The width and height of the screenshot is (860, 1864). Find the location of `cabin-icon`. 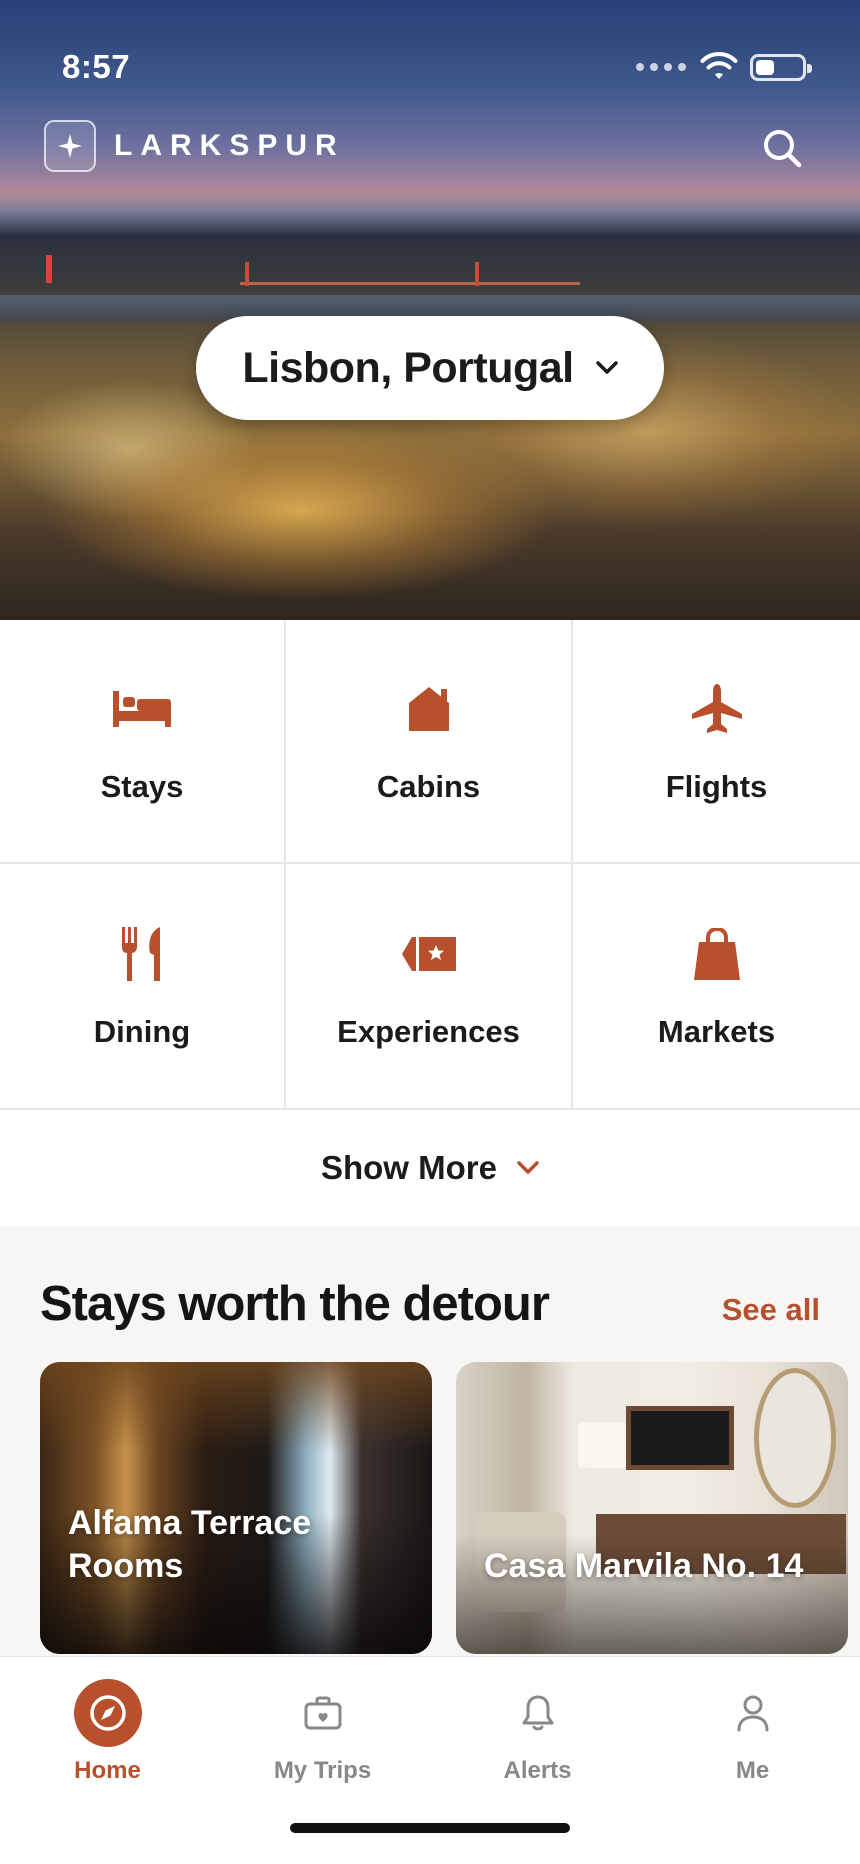

cabin-icon is located at coordinates (429, 709).